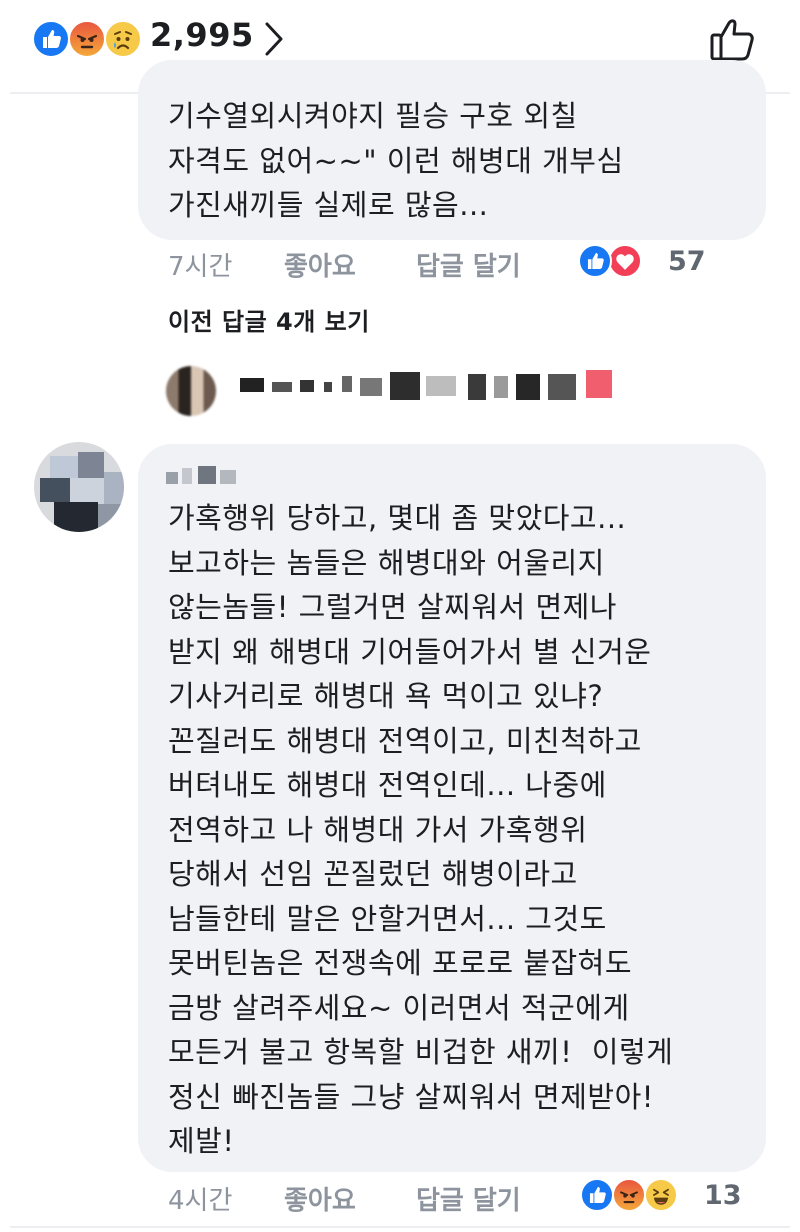  Describe the element at coordinates (387, 785) in the screenshot. I see `comment-text-line: 버텨내도 해병대 전역인데... 나중에` at that location.